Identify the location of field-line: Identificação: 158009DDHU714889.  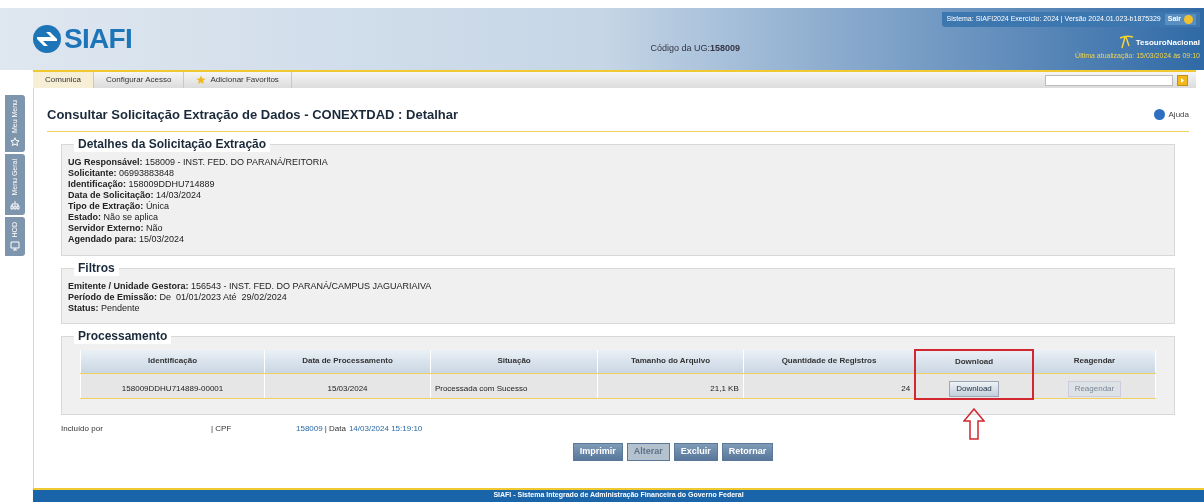
(142, 184).